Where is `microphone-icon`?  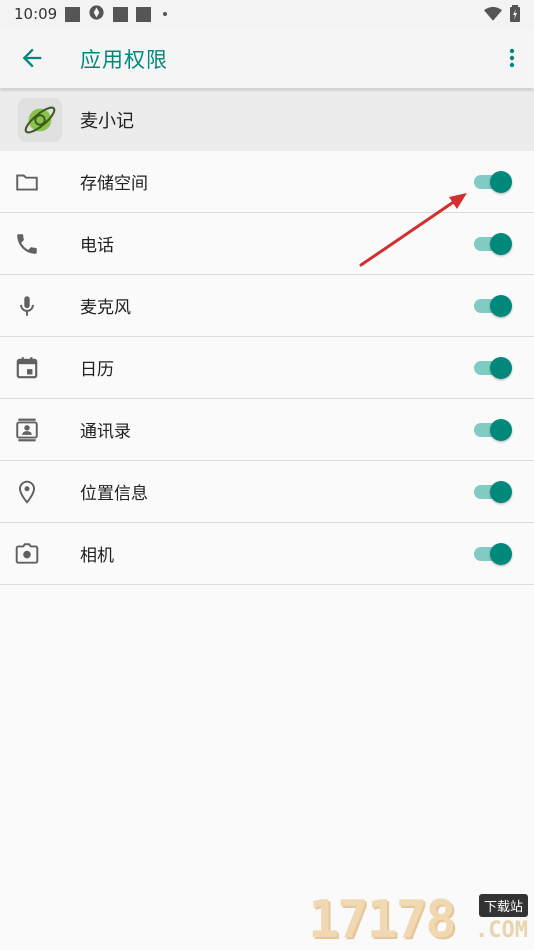
microphone-icon is located at coordinates (27, 306).